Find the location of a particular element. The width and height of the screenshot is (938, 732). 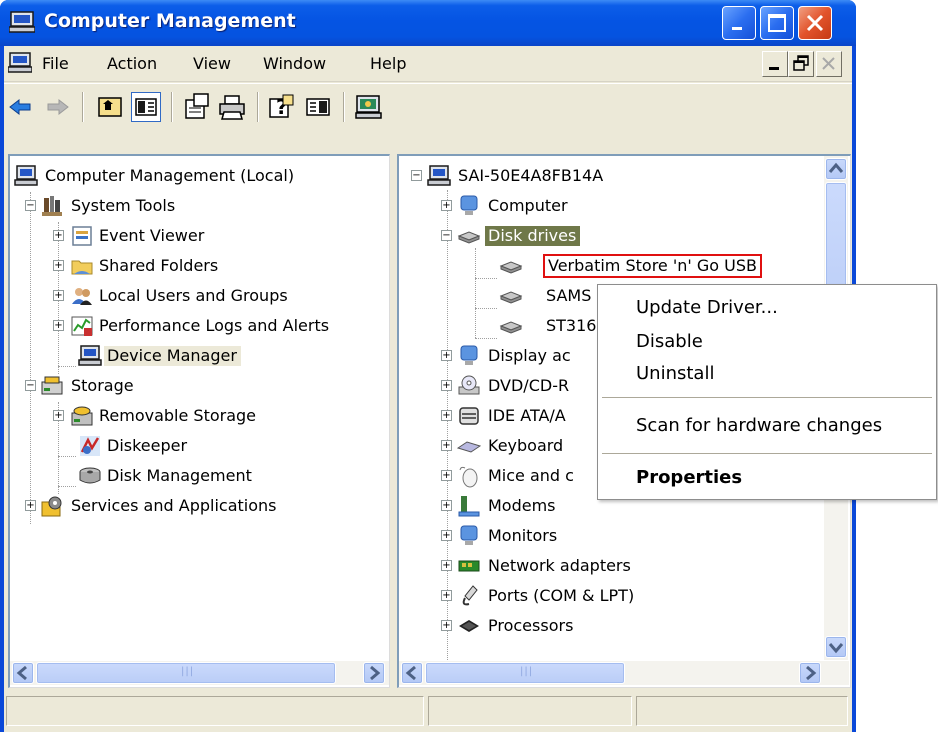

tree-item-label: Disk Management is located at coordinates (179, 475).